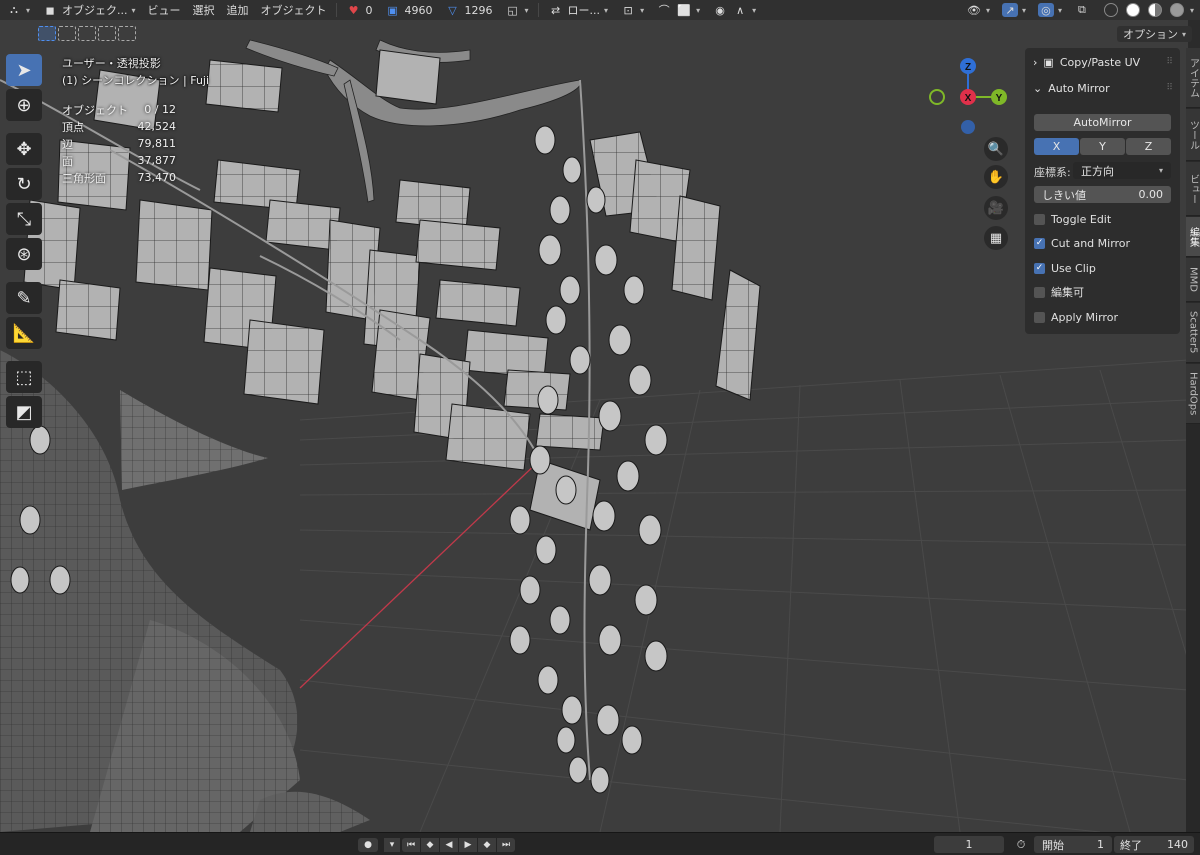  I want to click on shading-modes: ▾, so click(1148, 10).